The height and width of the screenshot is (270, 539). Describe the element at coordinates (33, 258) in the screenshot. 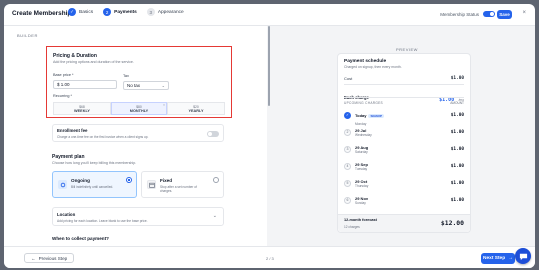

I see `arrow-left-icon: ←` at that location.